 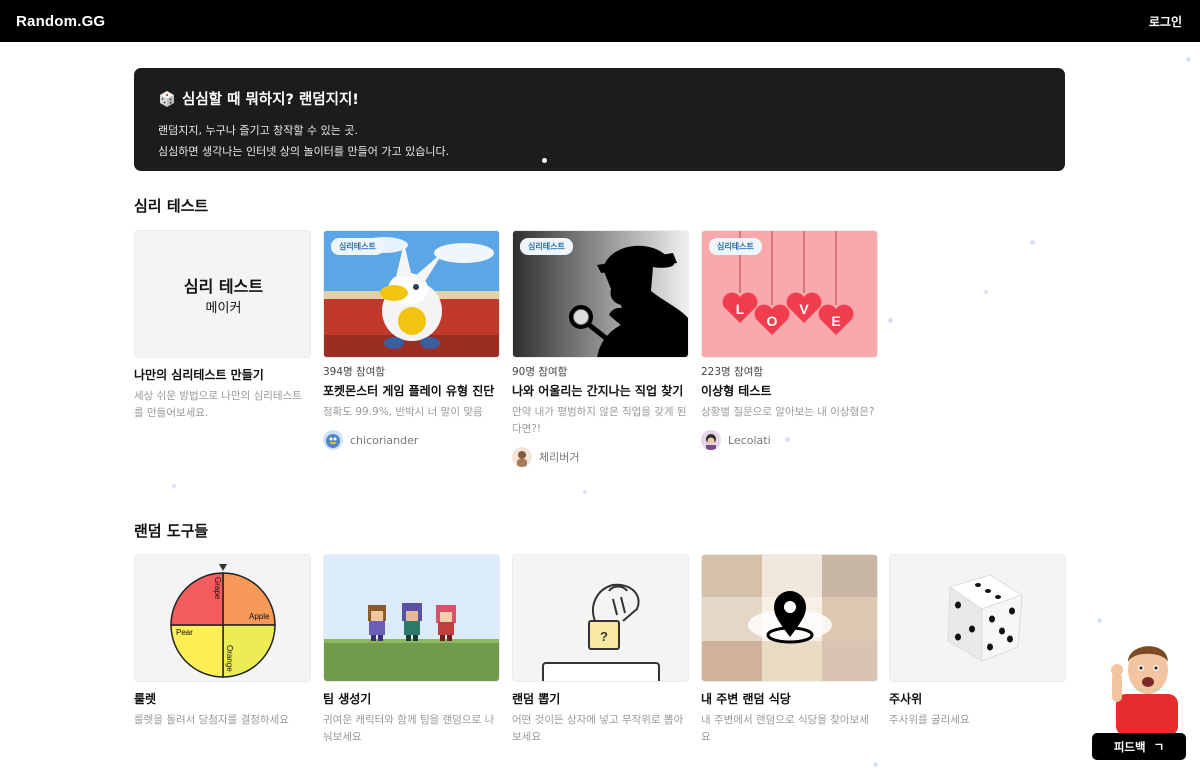 I want to click on dice-thumbnail, so click(x=977, y=618).